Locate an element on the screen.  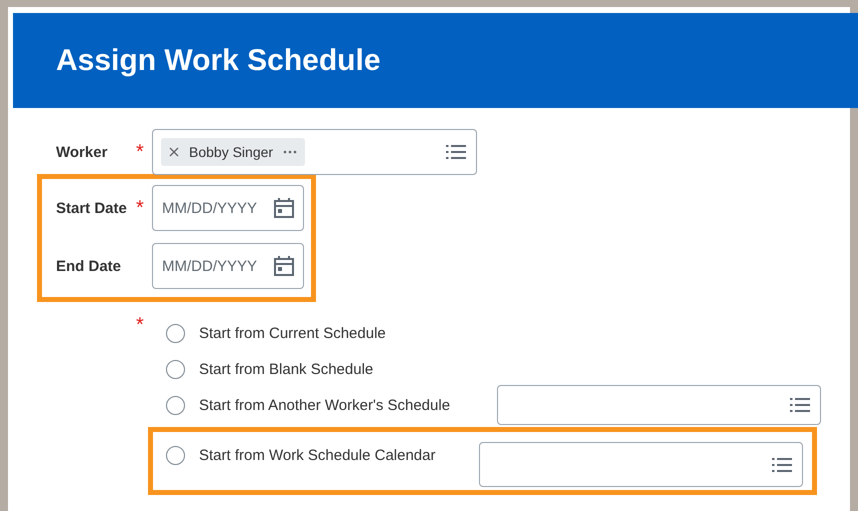
field-label: Worker is located at coordinates (82, 152).